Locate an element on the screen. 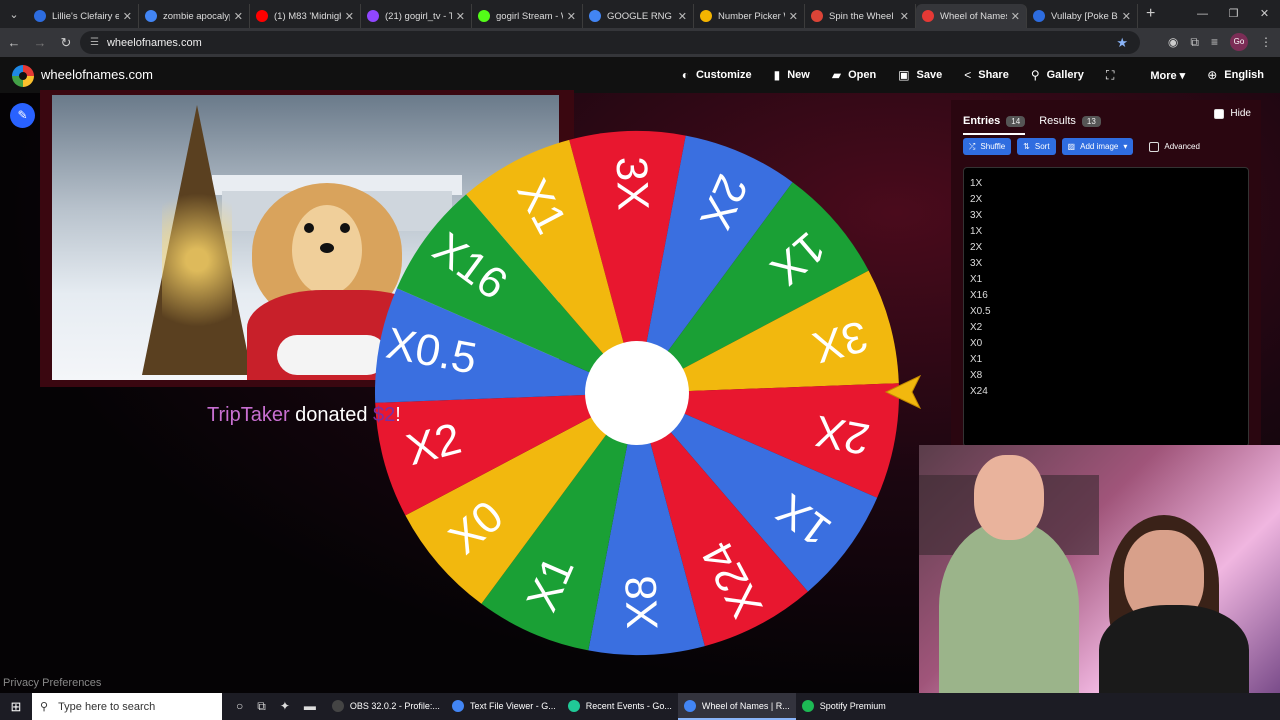 This screenshot has width=1280, height=720. add-image-button: ▨ Add image ▾ is located at coordinates (1097, 146).